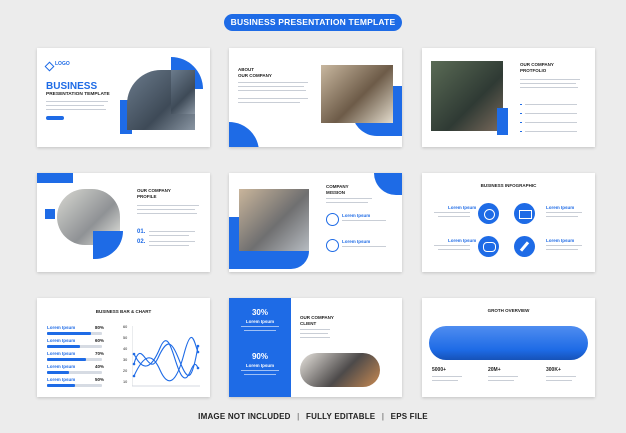  What do you see at coordinates (315, 97) in the screenshot?
I see `slide-about-company: ABOUT OUR COMPANY` at bounding box center [315, 97].